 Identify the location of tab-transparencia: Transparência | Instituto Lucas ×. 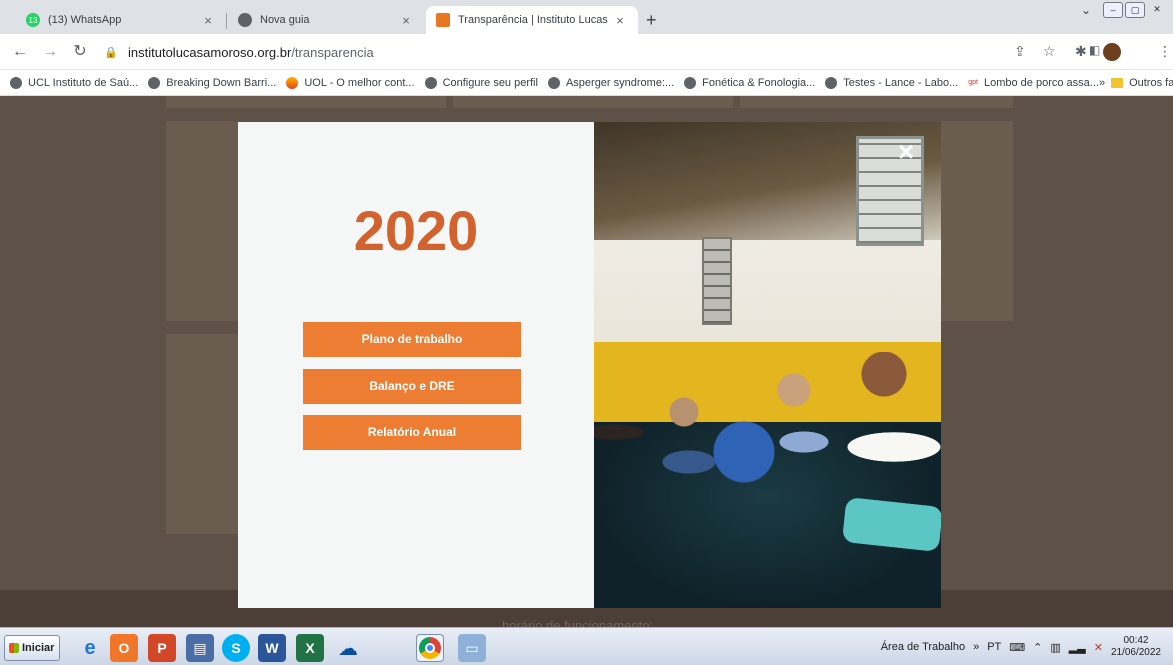
(532, 20).